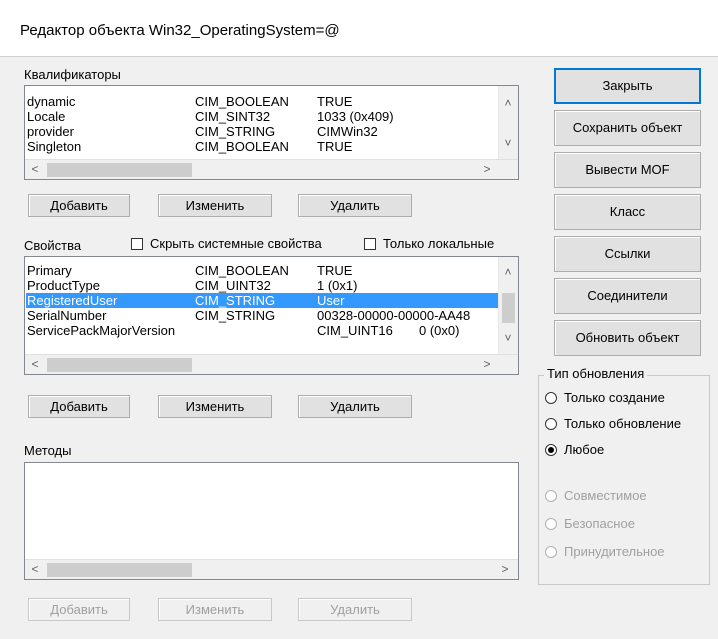 This screenshot has width=718, height=639. I want to click on property-type: CIM_UINT32, so click(233, 285).